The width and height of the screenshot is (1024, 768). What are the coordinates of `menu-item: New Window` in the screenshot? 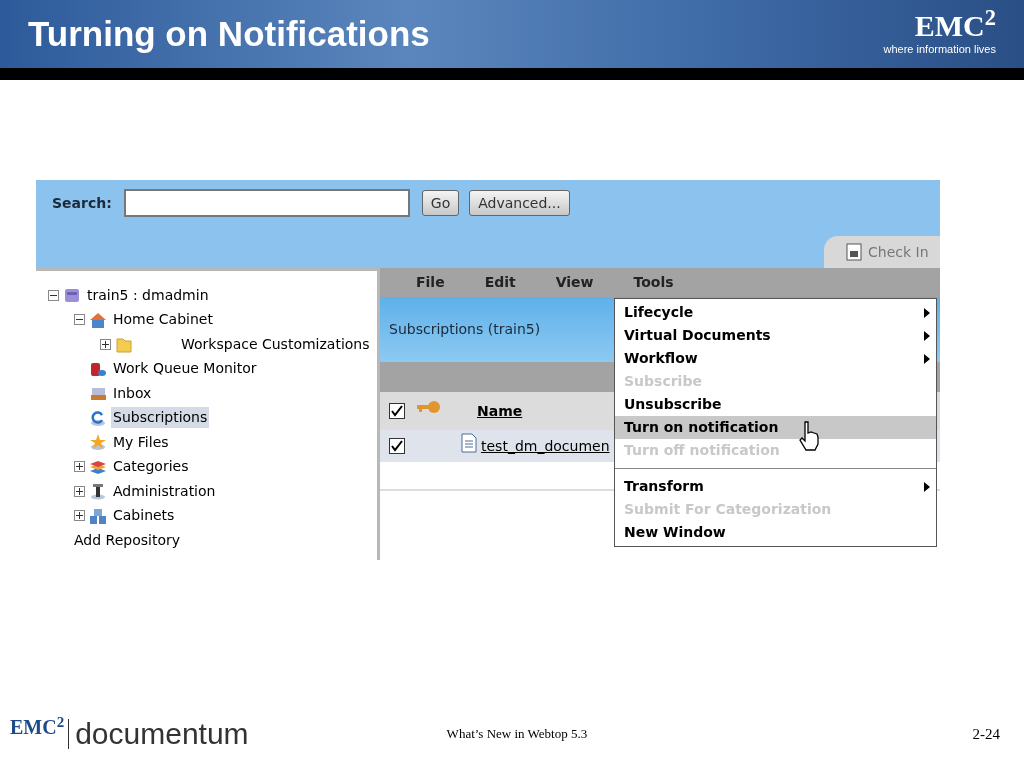 It's located at (775, 532).